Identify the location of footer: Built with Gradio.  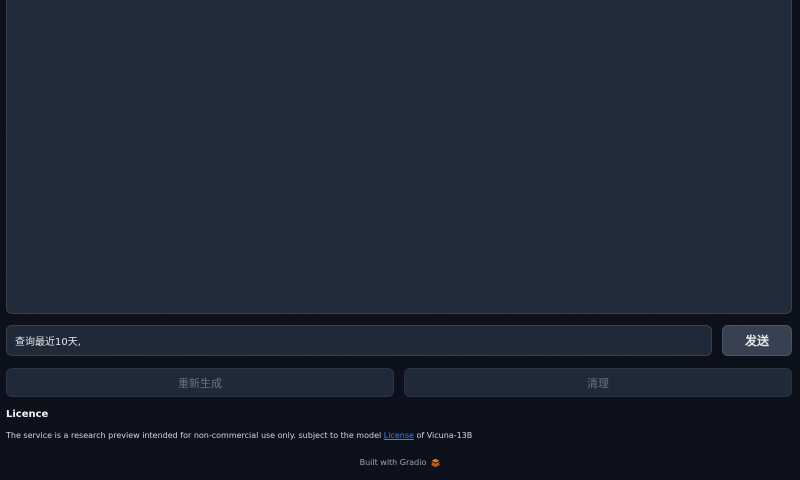
(400, 462).